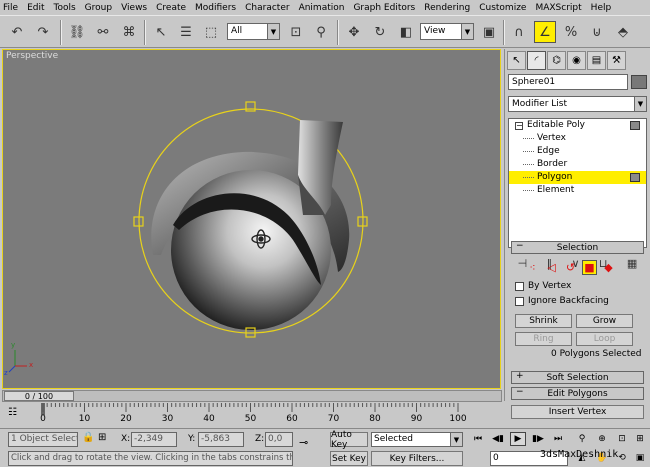 The image size is (650, 467). I want to click on select-and-move-icon: ✥, so click(354, 32).